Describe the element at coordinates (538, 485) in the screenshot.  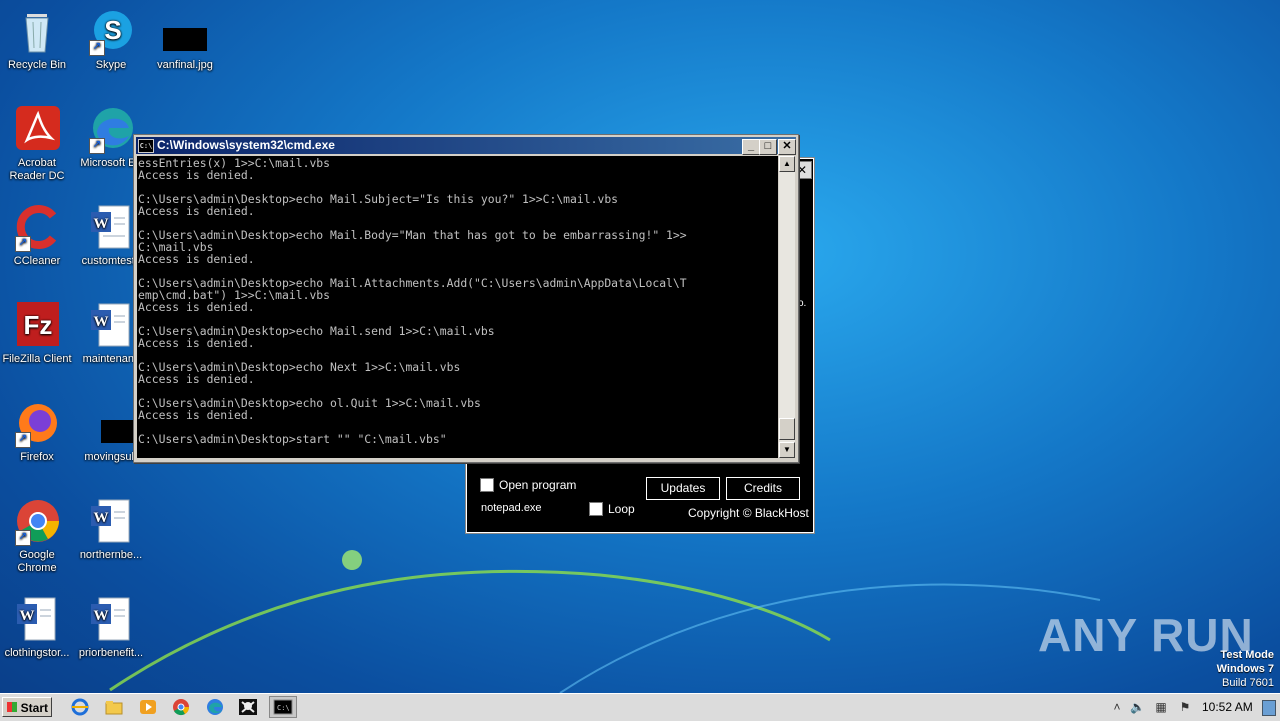
I see `open-program-label: Open program` at that location.